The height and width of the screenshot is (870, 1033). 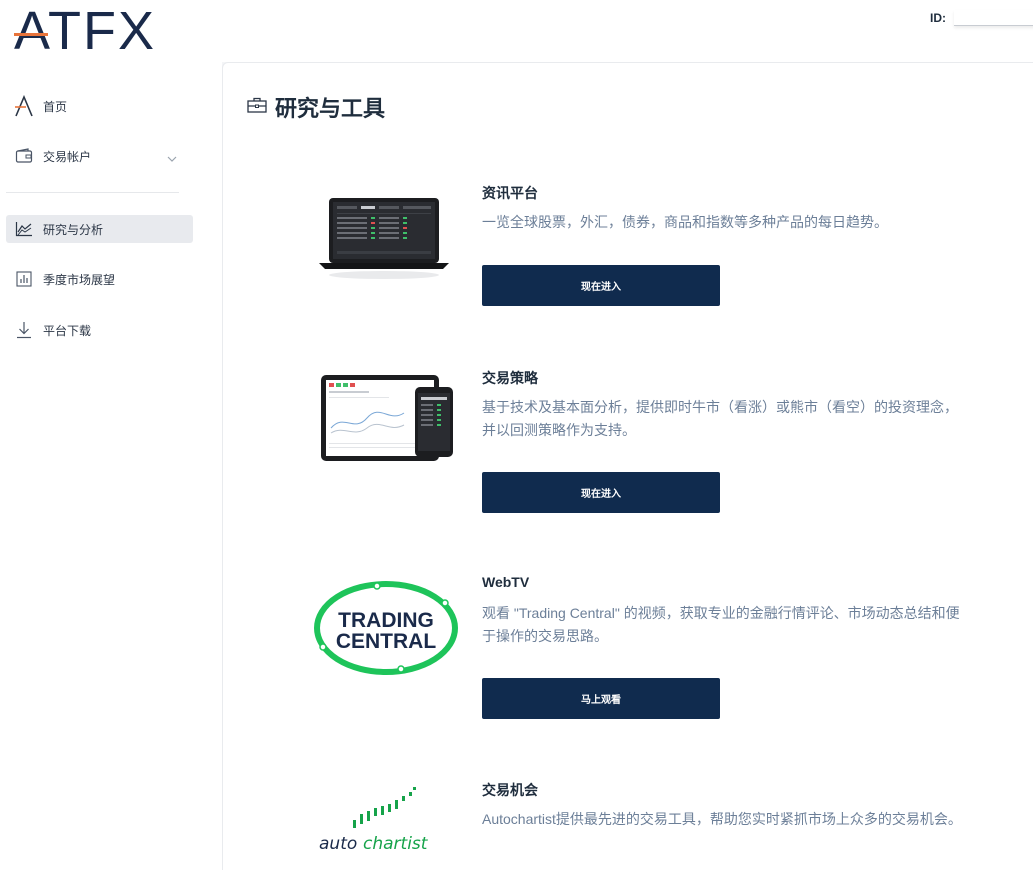 What do you see at coordinates (601, 698) in the screenshot?
I see `watch-webtv-button: 马上观看` at bounding box center [601, 698].